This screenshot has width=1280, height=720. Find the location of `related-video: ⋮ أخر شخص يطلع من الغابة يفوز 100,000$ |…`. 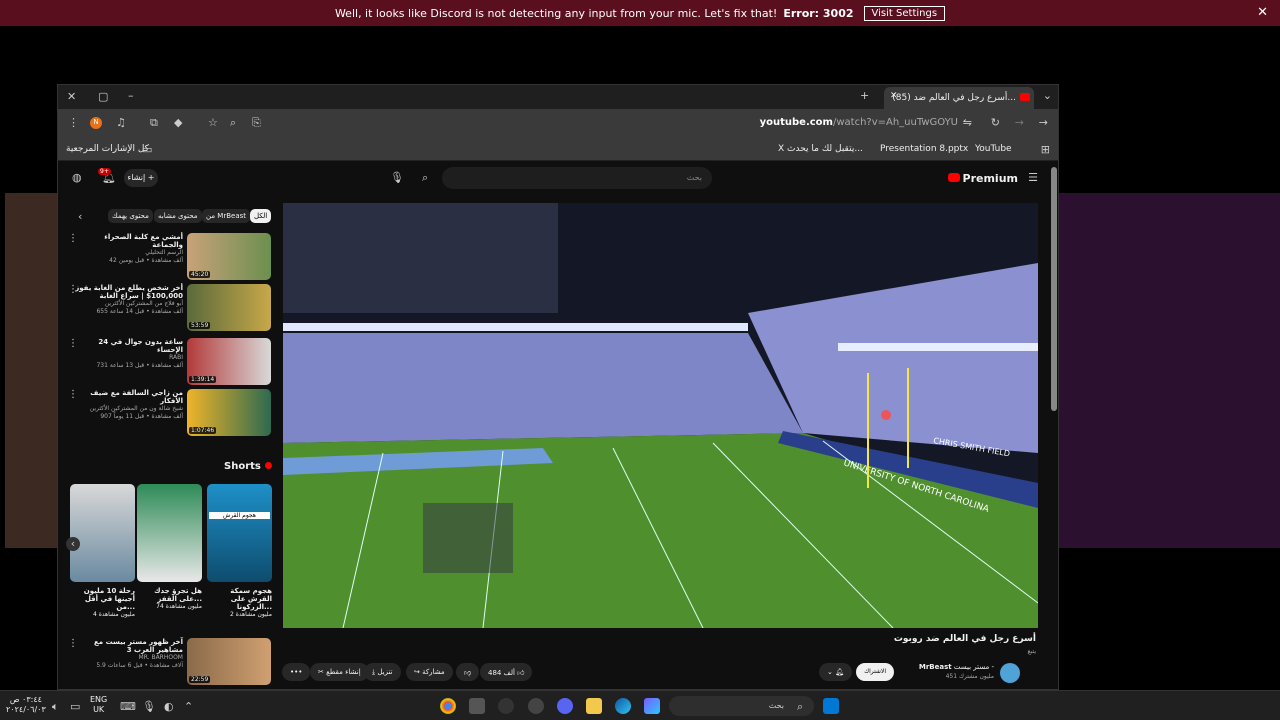

related-video: ⋮ أخر شخص يطلع من الغابة يفوز 100,000$ |… is located at coordinates (168, 308).